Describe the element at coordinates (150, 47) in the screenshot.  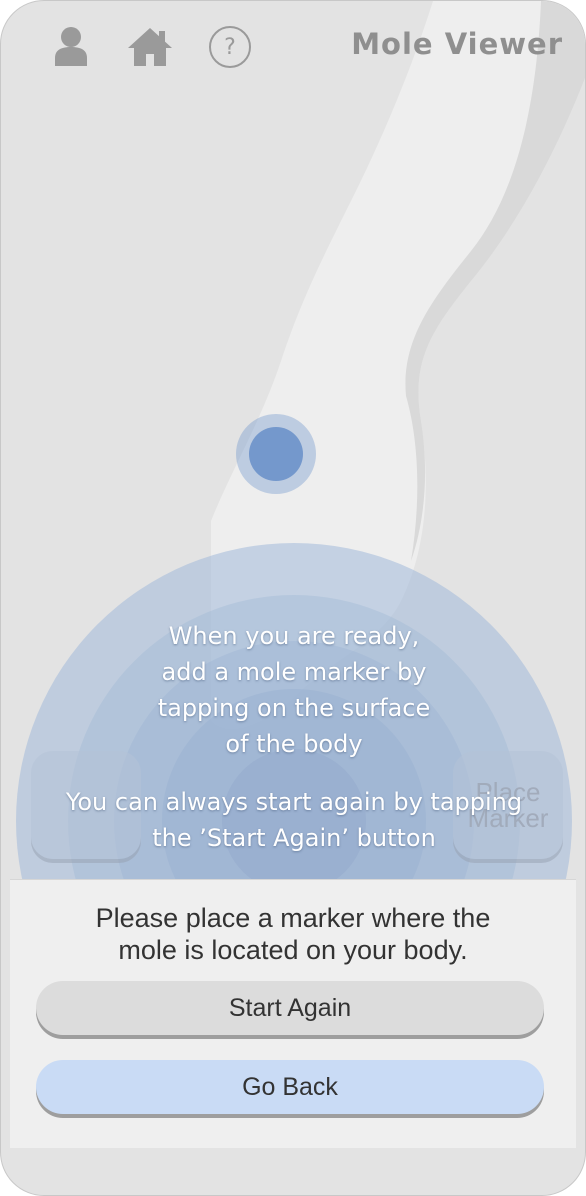
I see `home-icon` at that location.